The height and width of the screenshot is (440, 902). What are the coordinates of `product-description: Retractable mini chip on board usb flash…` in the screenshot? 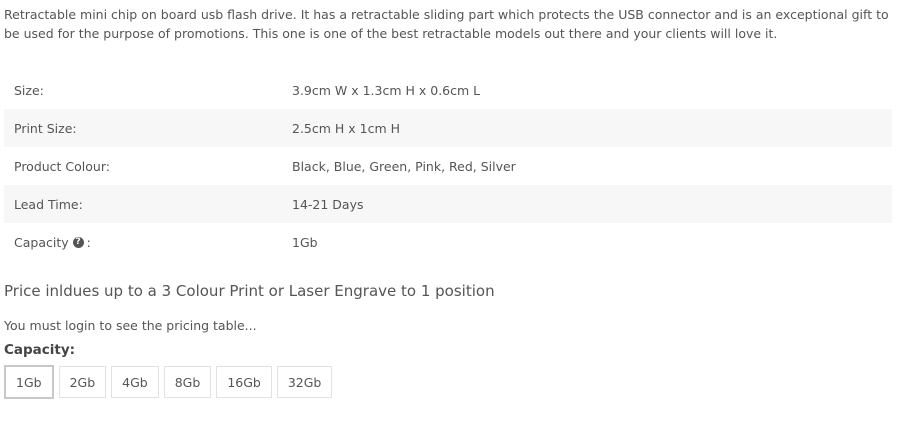 It's located at (446, 24).